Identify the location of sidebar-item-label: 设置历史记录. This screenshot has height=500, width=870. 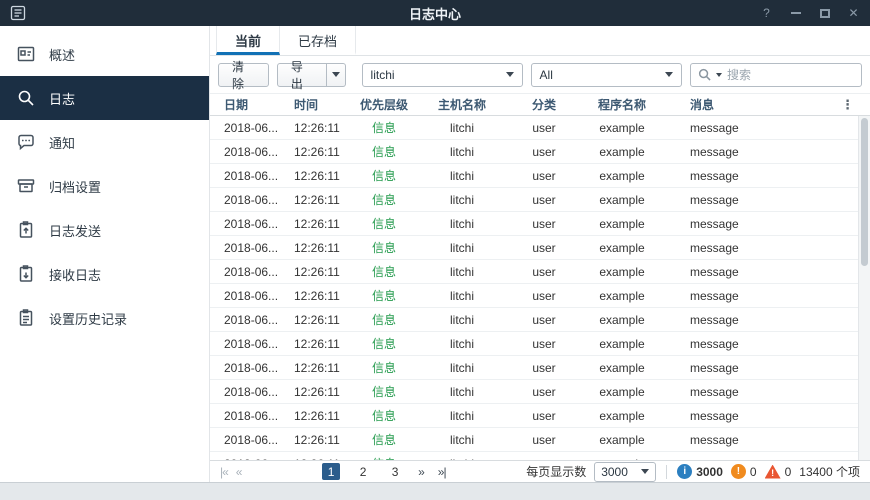
(88, 319).